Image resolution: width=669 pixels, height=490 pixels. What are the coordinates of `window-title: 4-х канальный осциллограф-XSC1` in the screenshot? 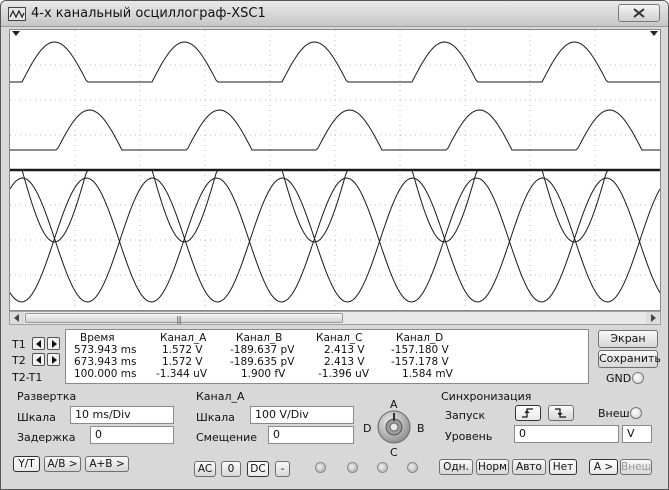 It's located at (148, 13).